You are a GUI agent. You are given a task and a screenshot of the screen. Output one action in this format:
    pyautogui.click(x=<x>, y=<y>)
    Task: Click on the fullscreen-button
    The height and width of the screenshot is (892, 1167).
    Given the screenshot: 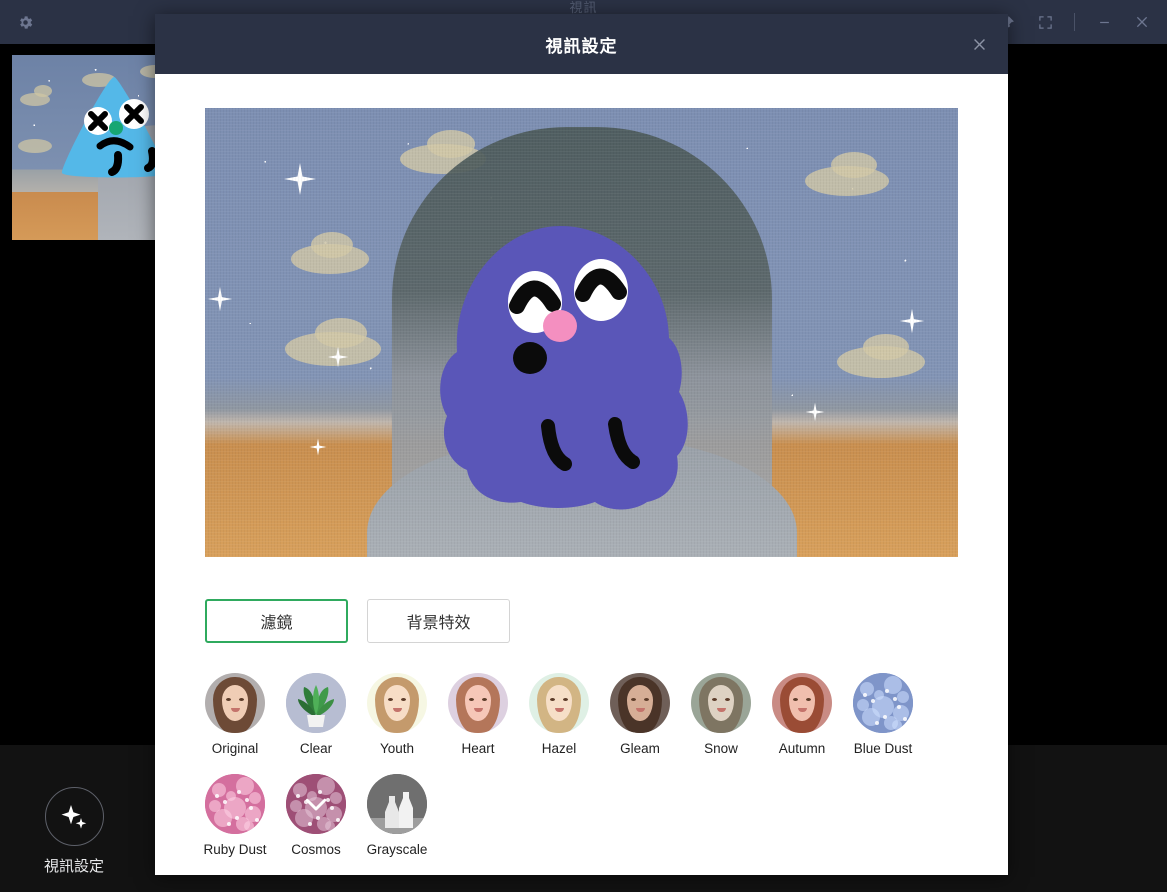 What is the action you would take?
    pyautogui.click(x=1045, y=22)
    